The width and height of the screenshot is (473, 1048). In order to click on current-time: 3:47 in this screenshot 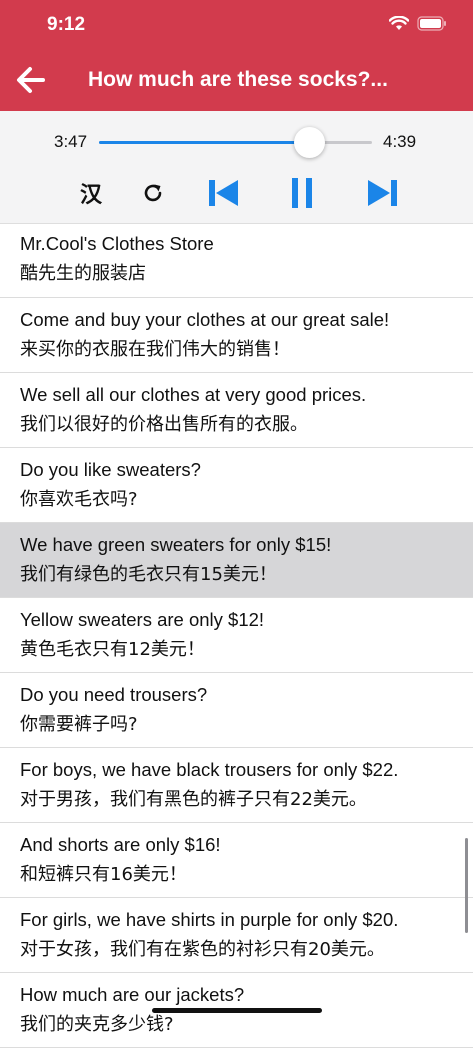, I will do `click(71, 141)`.